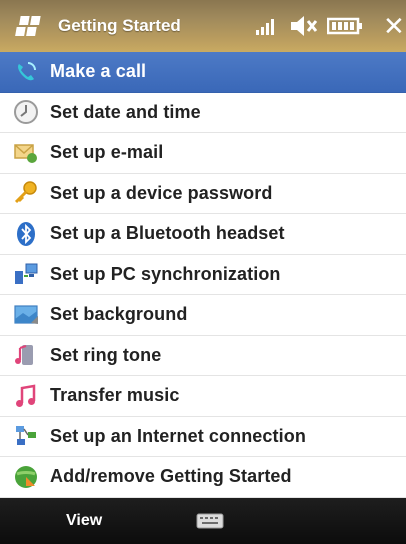 The image size is (406, 544). Describe the element at coordinates (84, 521) in the screenshot. I see `view-softkey: View` at that location.